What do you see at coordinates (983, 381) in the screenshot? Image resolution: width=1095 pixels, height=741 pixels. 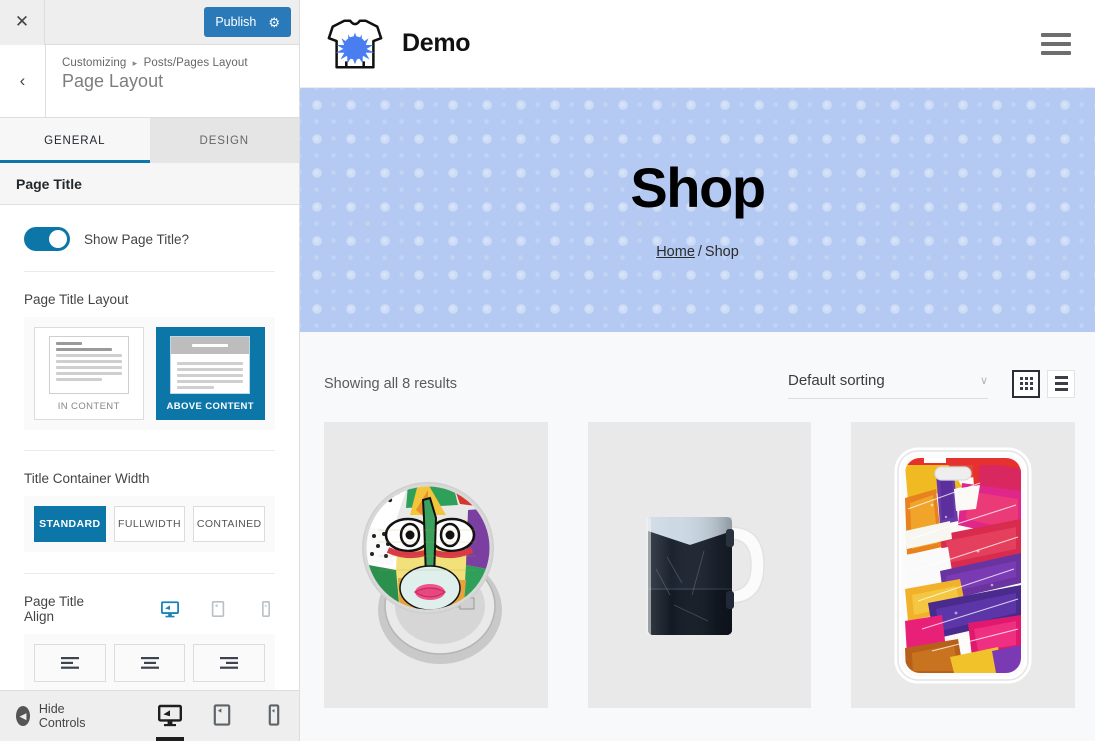 I see `chevron-down-icon: ∨` at bounding box center [983, 381].